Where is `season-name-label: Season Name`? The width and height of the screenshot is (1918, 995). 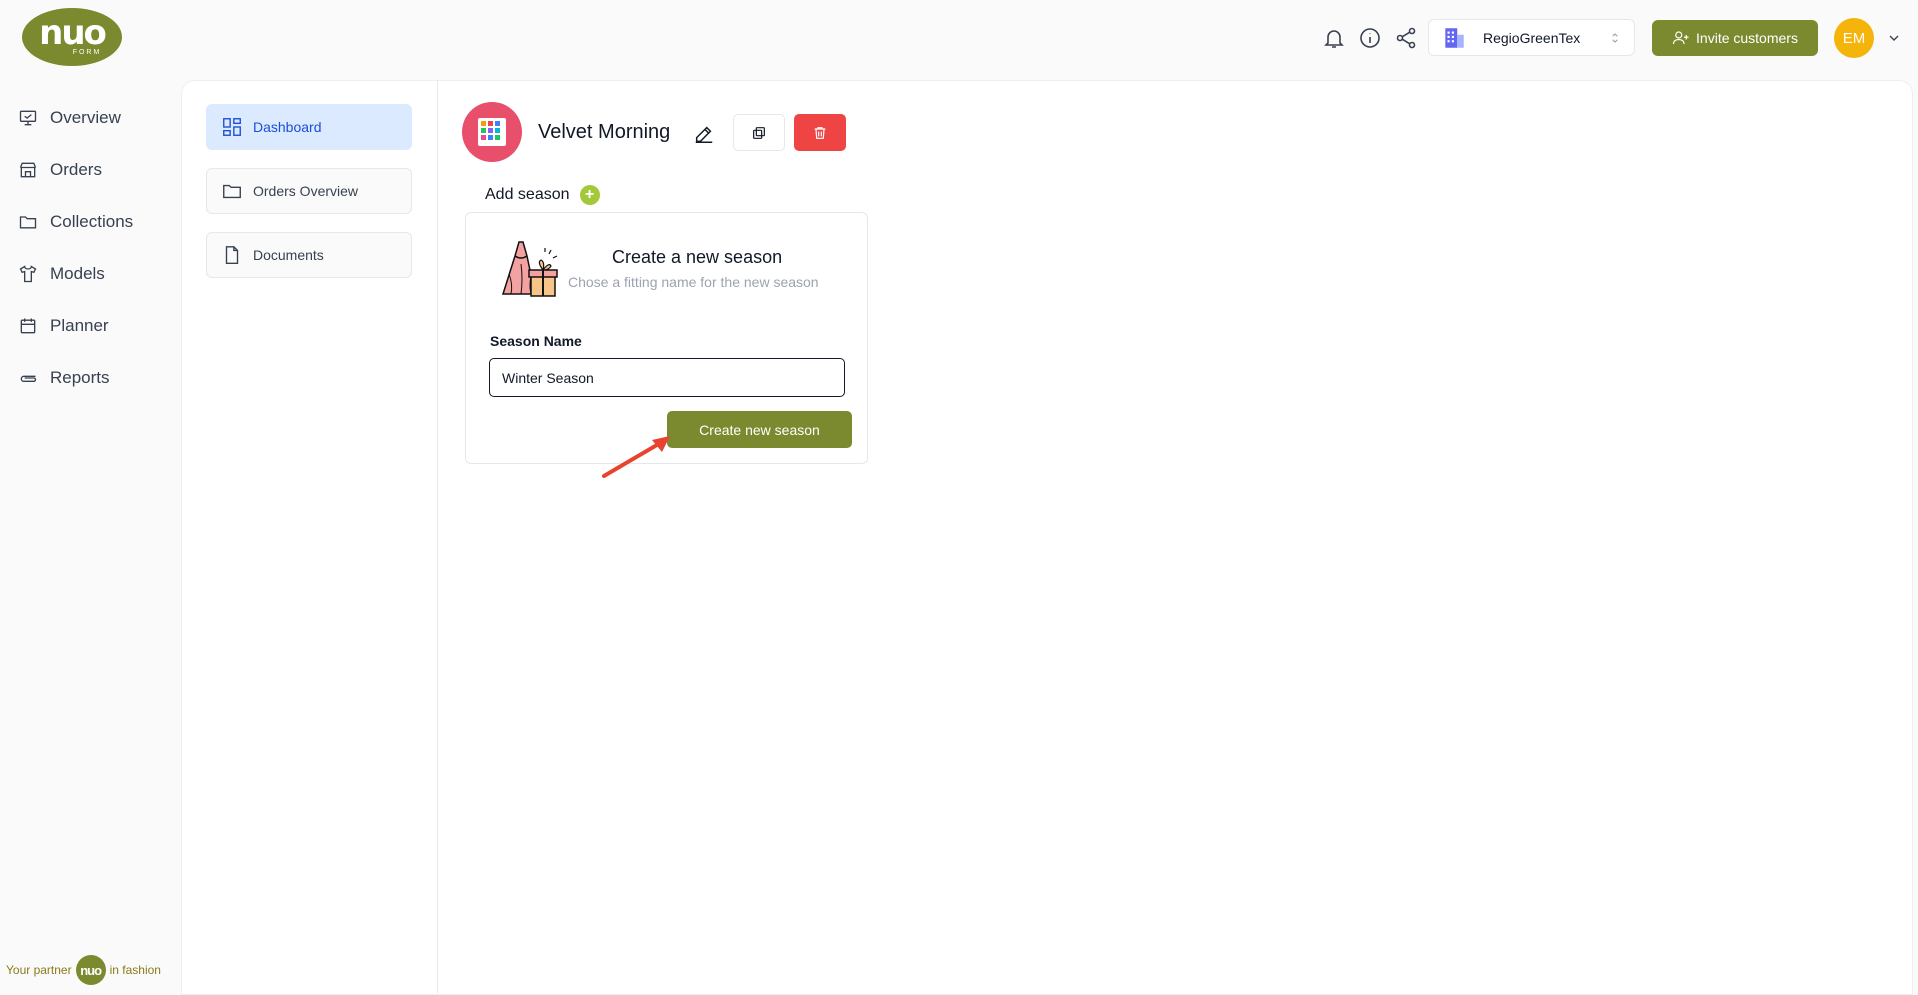 season-name-label: Season Name is located at coordinates (536, 341).